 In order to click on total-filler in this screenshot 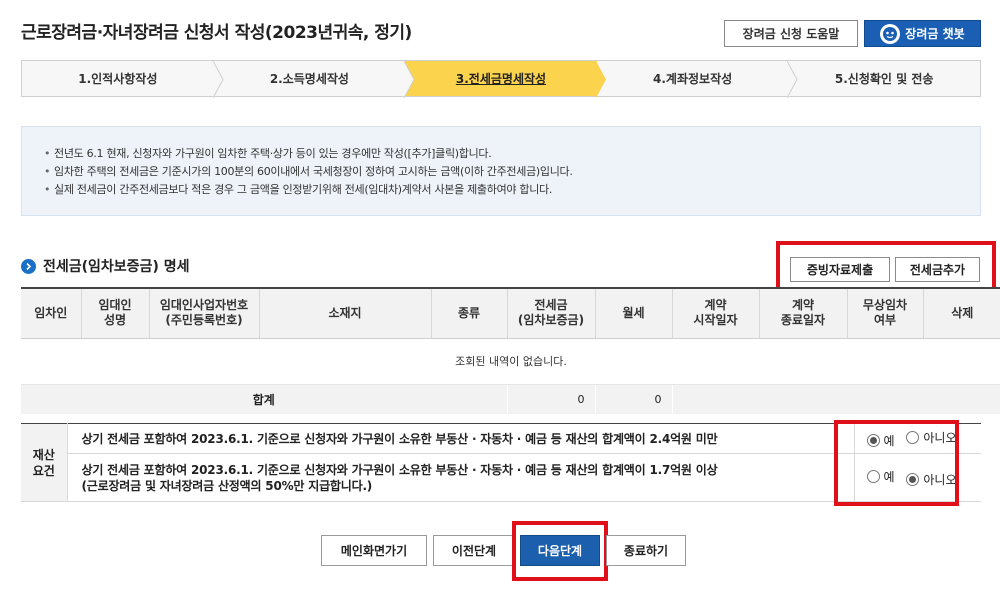, I will do `click(836, 399)`.